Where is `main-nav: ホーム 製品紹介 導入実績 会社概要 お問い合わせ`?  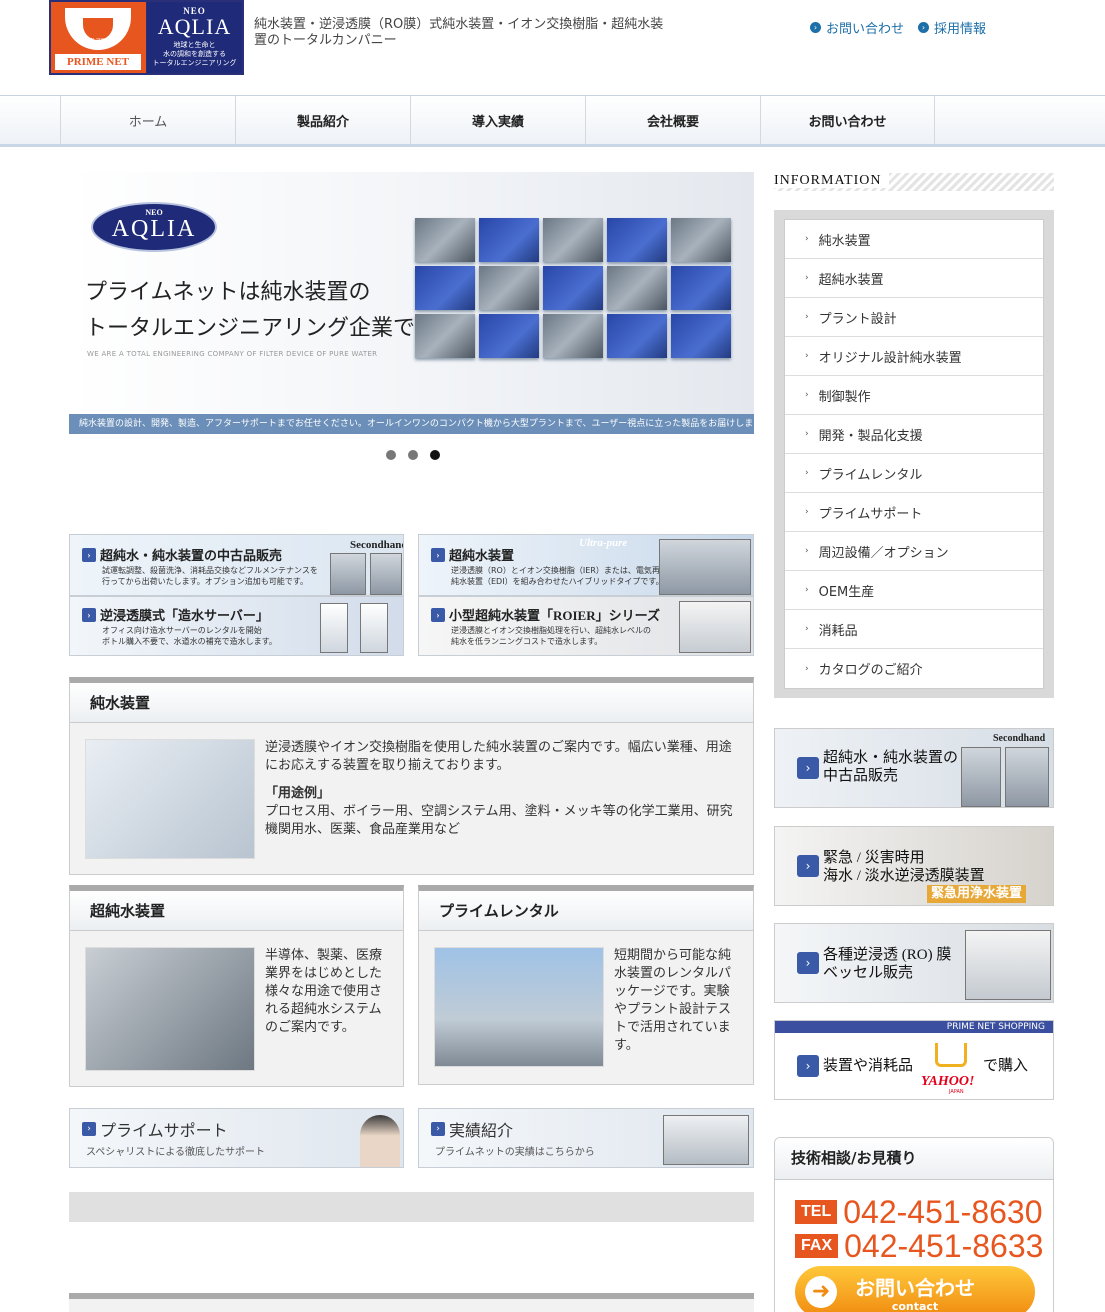
main-nav: ホーム 製品紹介 導入実績 会社概要 お問い合わせ is located at coordinates (552, 121).